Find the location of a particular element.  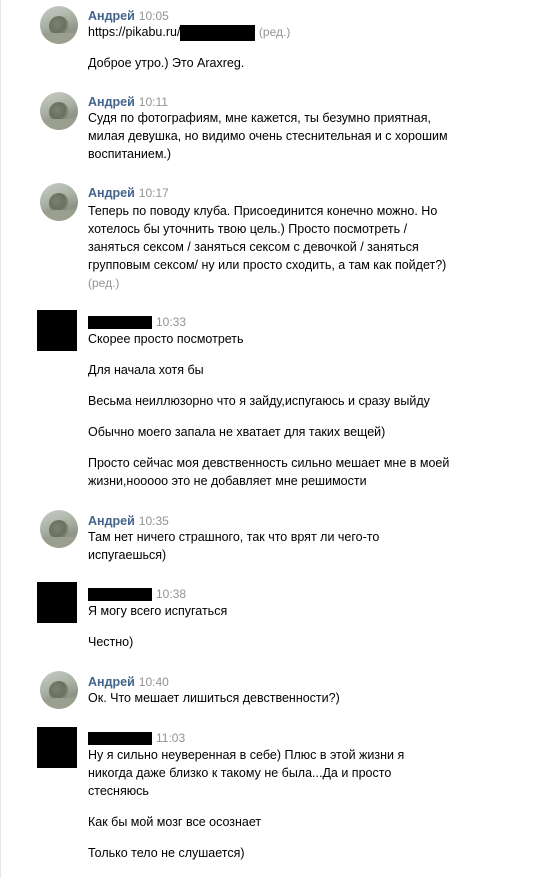

message-text: Скорее просто посмотреть is located at coordinates (166, 339).